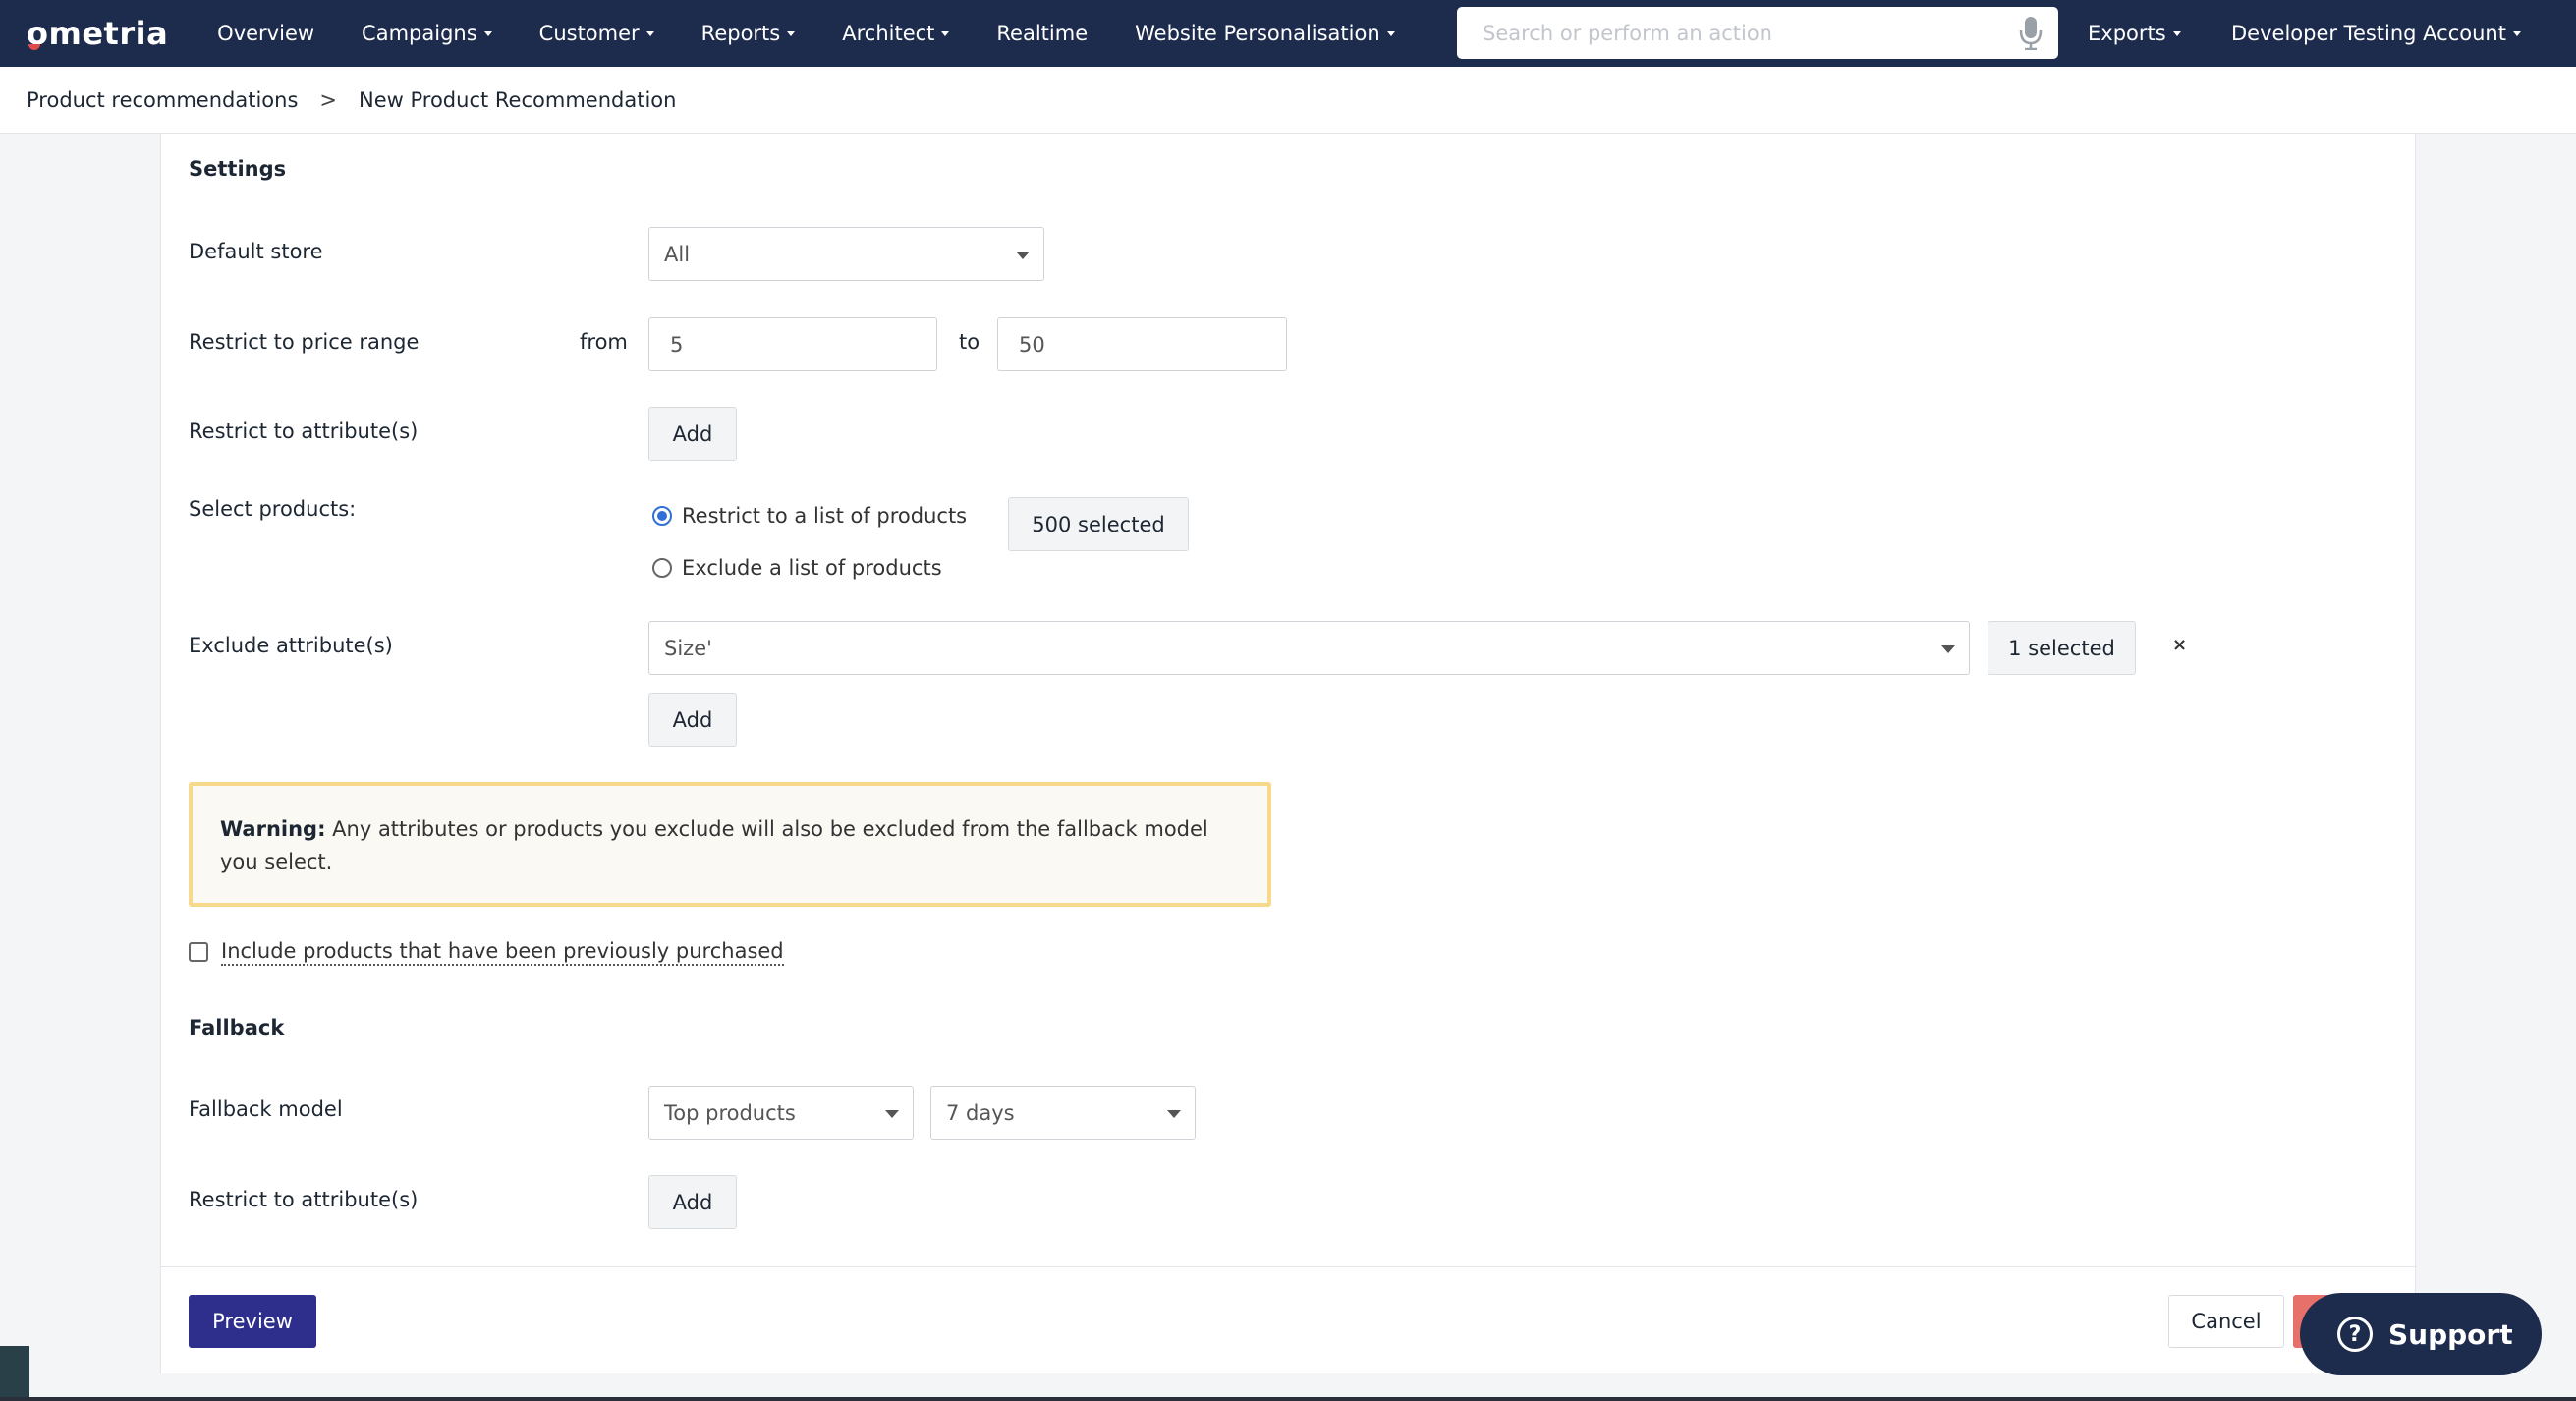 This screenshot has width=2576, height=1401. I want to click on exclude-attr-value: Size', so click(688, 648).